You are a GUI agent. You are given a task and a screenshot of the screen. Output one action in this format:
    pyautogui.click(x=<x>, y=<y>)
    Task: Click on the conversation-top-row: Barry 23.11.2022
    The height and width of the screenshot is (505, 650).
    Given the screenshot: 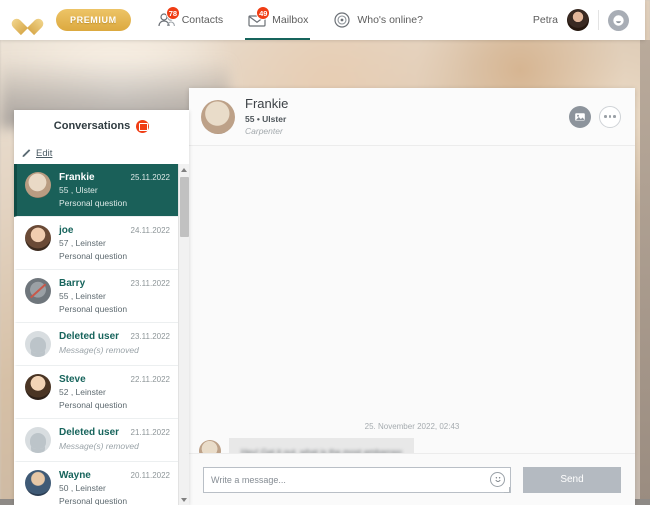 What is the action you would take?
    pyautogui.click(x=114, y=283)
    